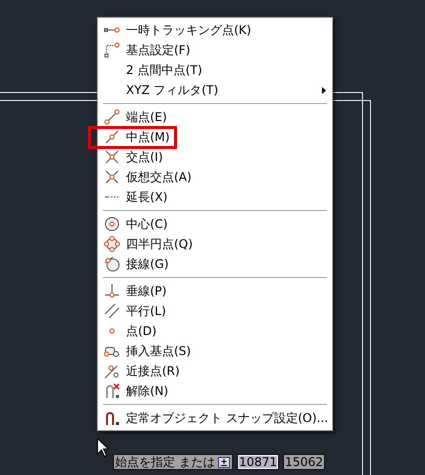  What do you see at coordinates (146, 117) in the screenshot?
I see `menu-item: 端点(E)` at bounding box center [146, 117].